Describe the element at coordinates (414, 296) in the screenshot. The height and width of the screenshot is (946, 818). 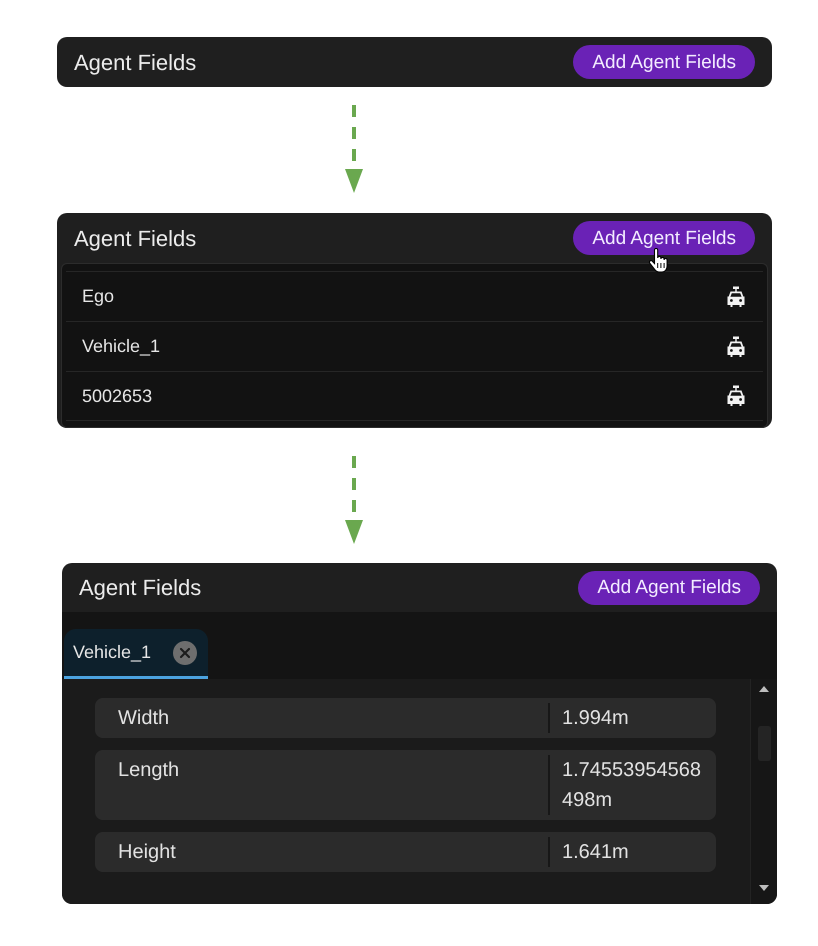
I see `agent-list-item: Ego` at that location.